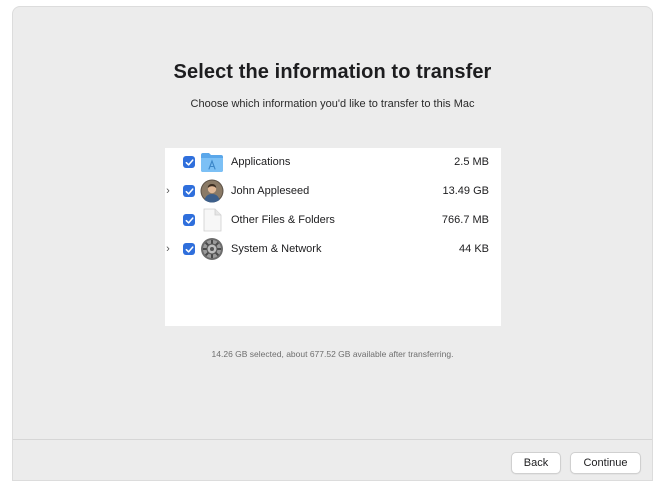 This screenshot has height=481, width=654. I want to click on item-label: John Appleseed, so click(270, 191).